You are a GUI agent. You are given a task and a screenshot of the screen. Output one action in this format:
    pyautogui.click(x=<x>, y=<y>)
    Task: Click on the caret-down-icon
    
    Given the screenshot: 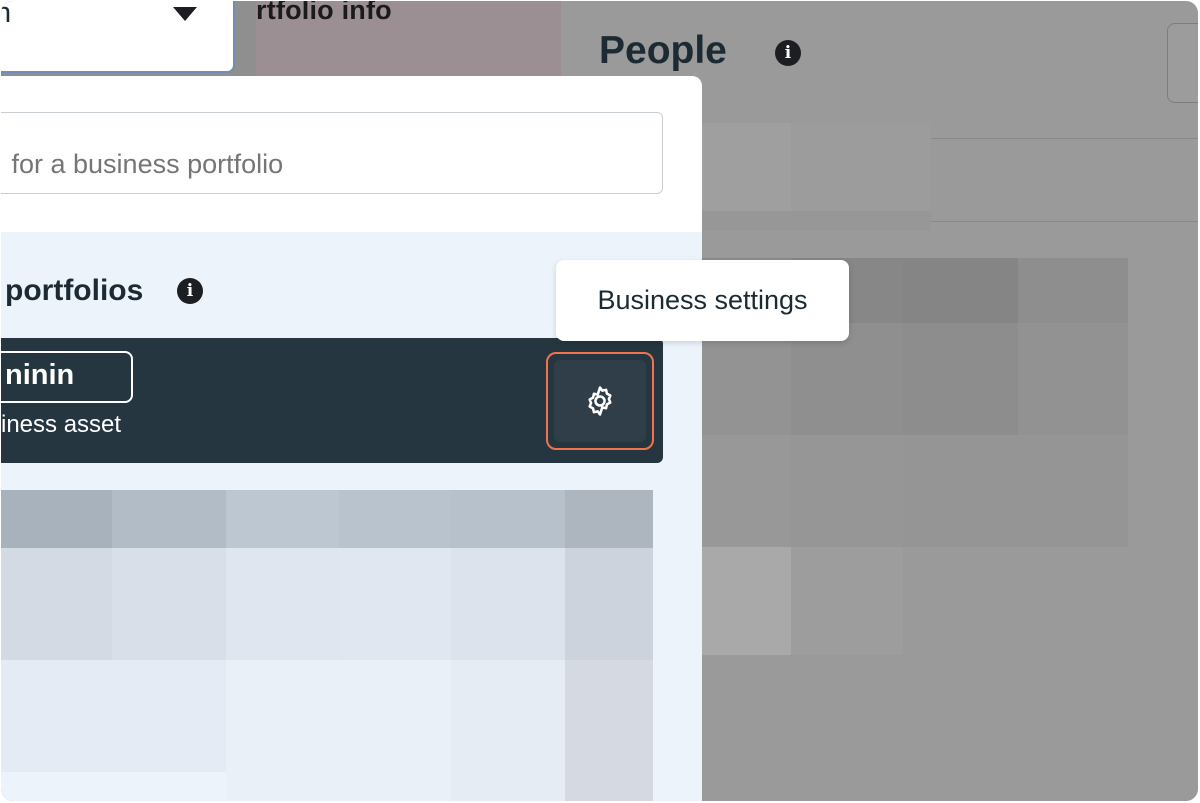 What is the action you would take?
    pyautogui.click(x=185, y=14)
    